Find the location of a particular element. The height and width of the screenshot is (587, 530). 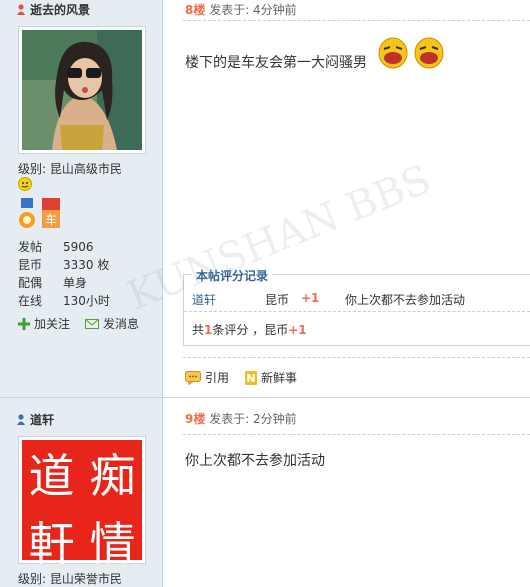

quote-button: 引用 is located at coordinates (207, 377).